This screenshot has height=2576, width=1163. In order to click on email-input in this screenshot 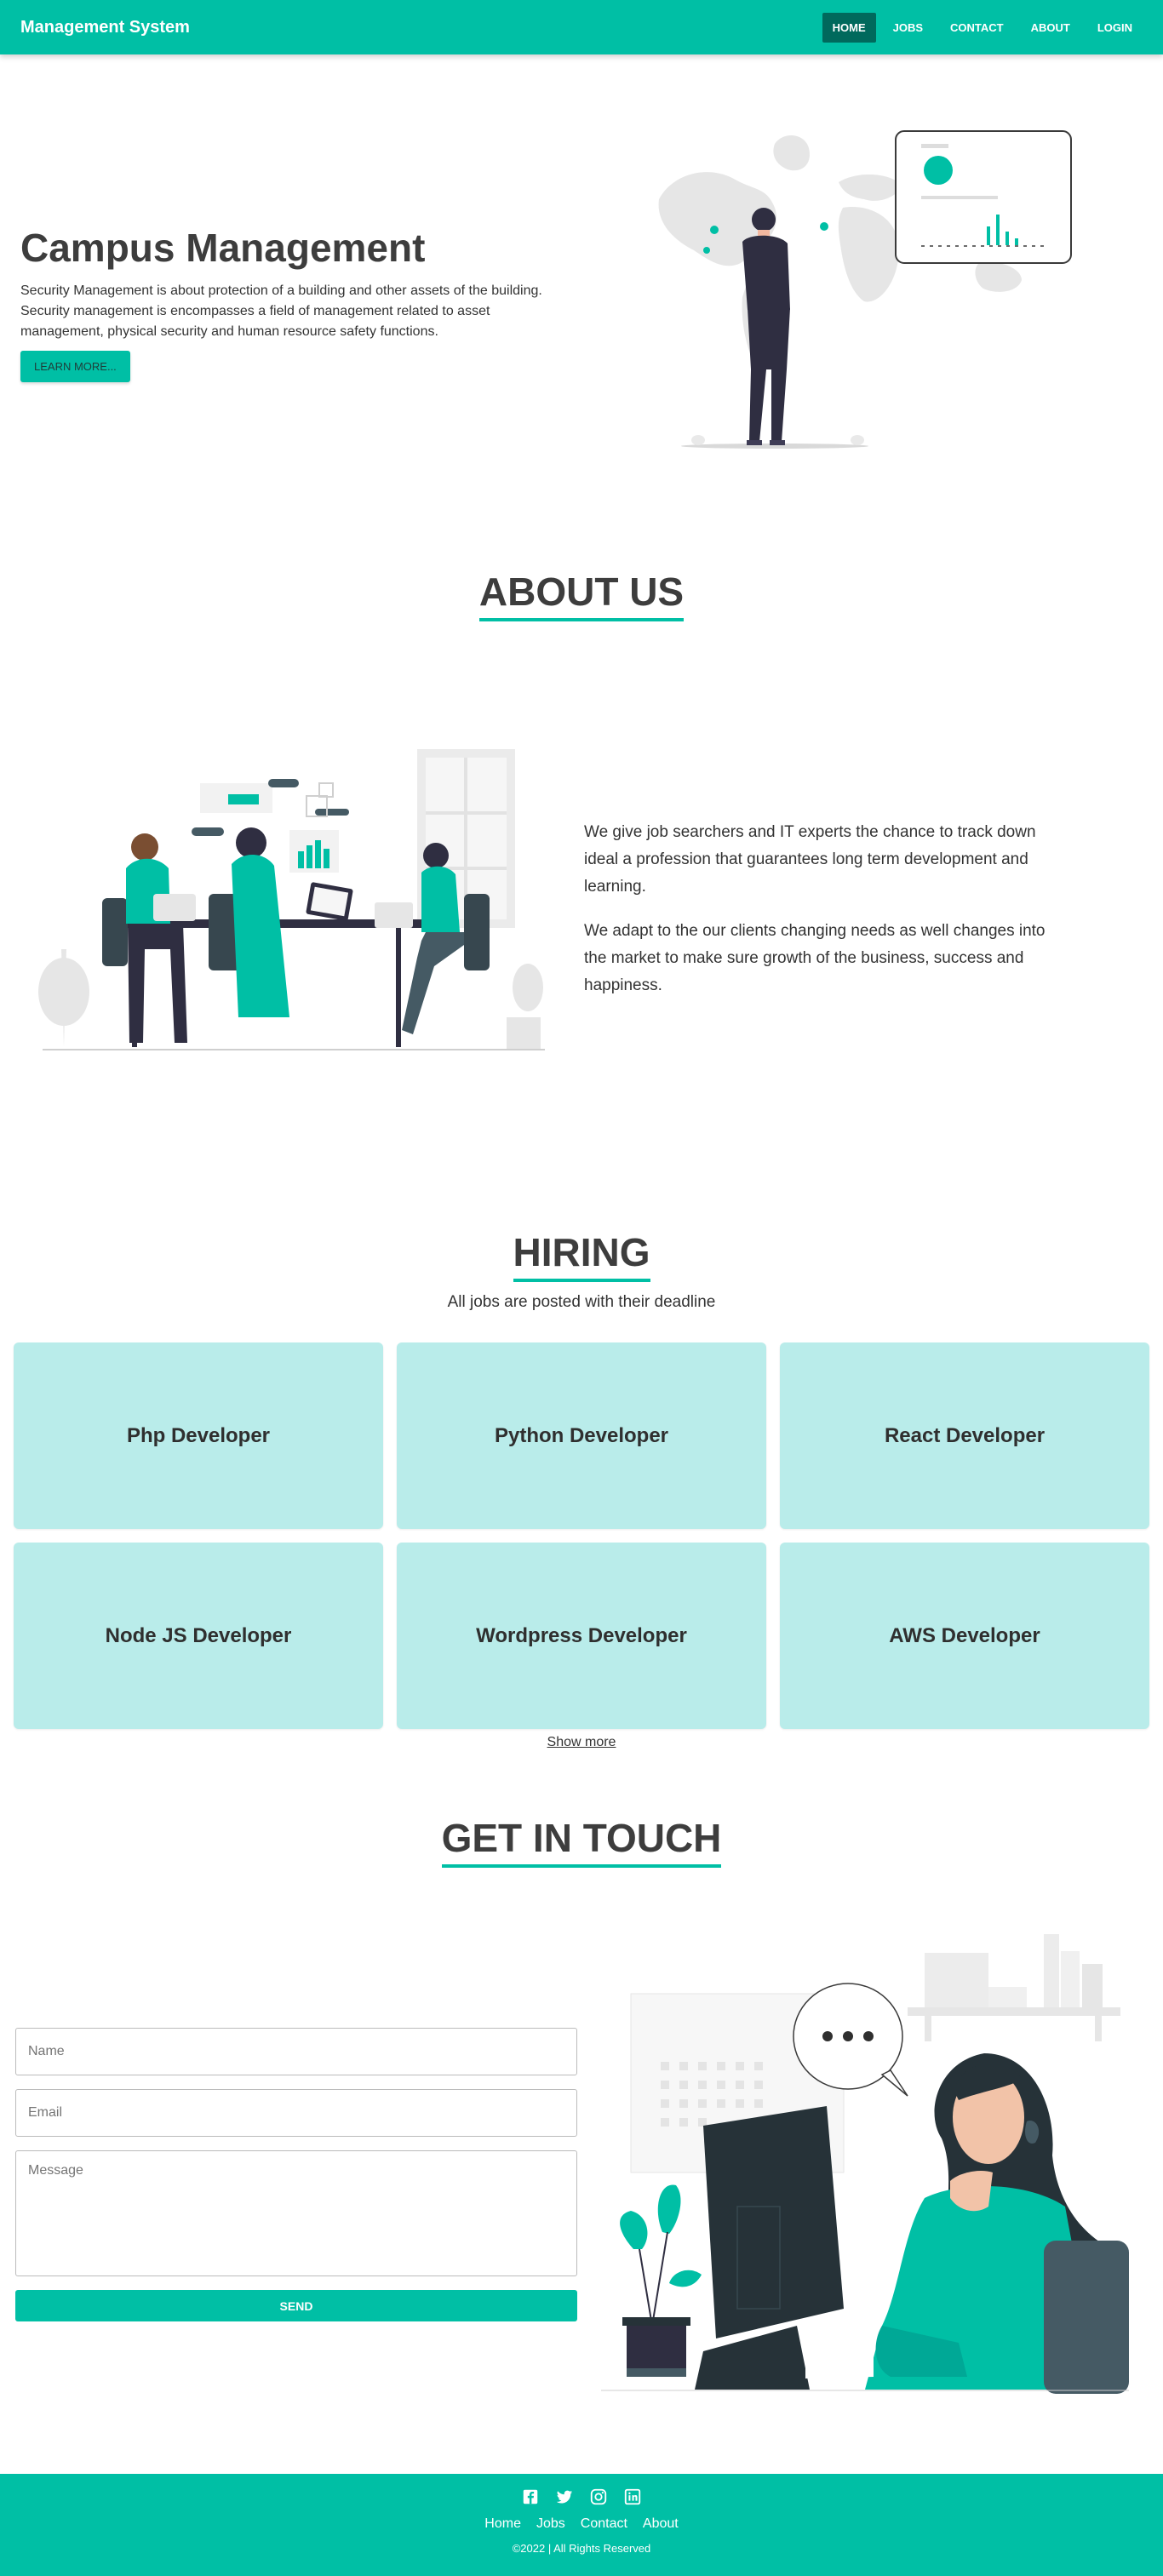, I will do `click(296, 2113)`.